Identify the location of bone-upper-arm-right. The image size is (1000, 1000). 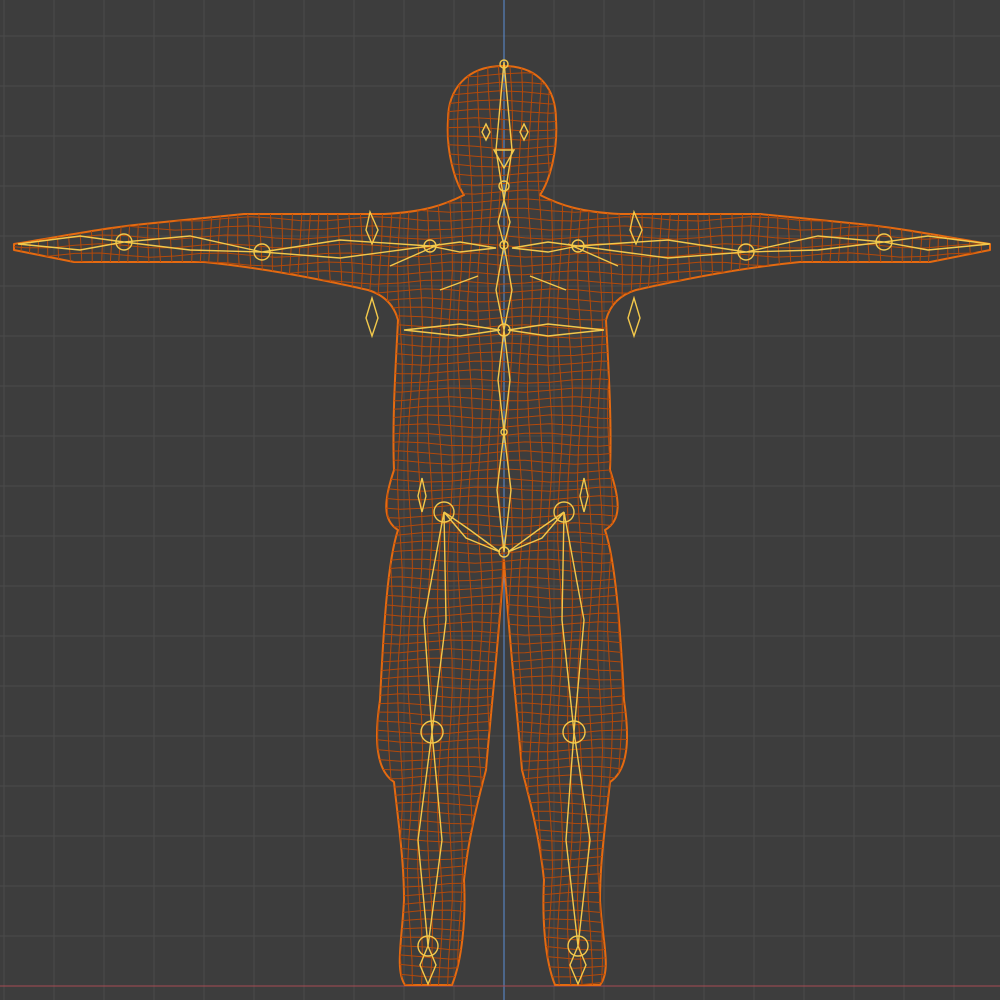
(662, 249).